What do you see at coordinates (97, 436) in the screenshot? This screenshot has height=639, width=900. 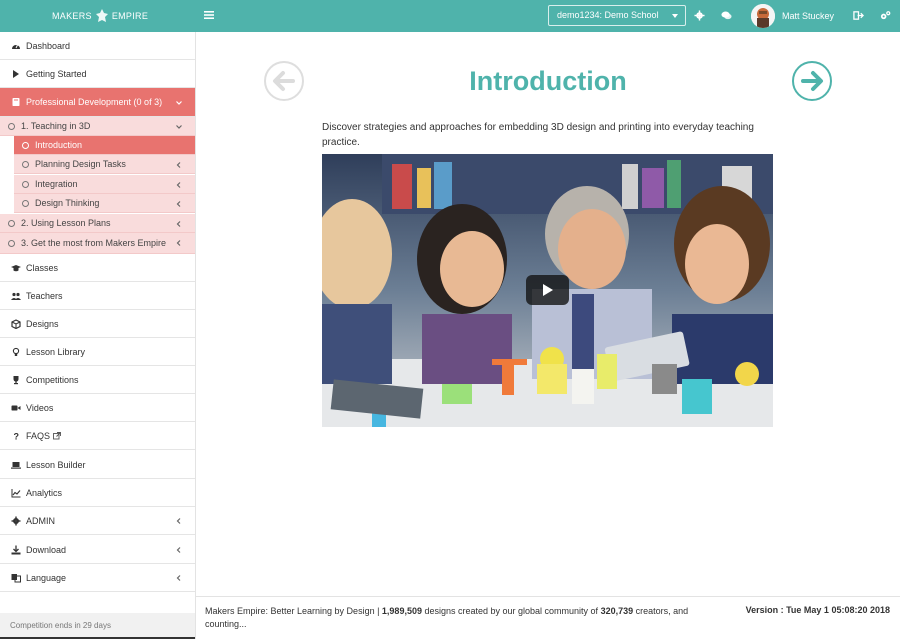 I see `sidebar-item-faqs: ? FAQS` at bounding box center [97, 436].